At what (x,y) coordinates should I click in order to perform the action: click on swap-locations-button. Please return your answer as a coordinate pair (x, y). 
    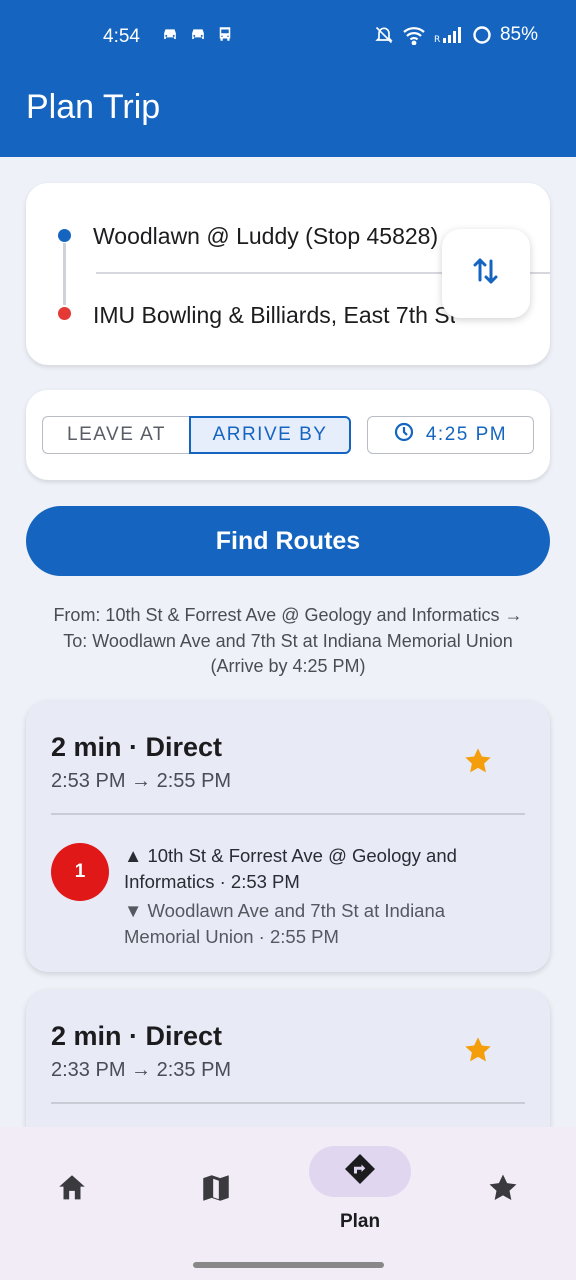
    Looking at the image, I should click on (486, 273).